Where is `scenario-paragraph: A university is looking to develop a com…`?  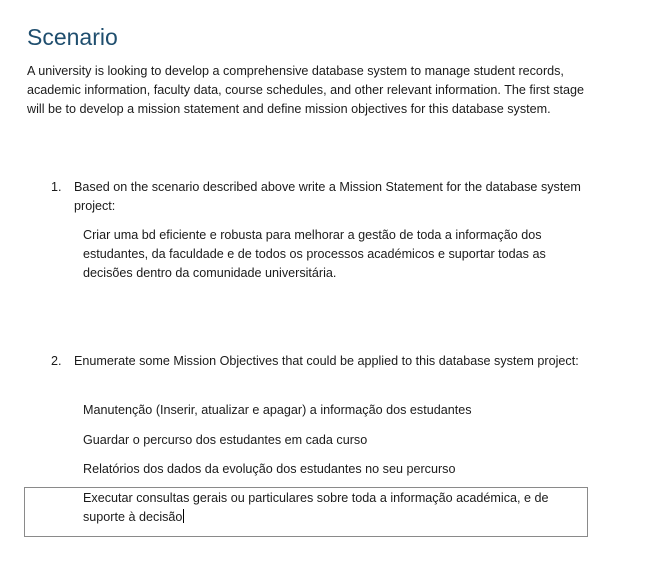
scenario-paragraph: A university is looking to develop a com… is located at coordinates (307, 90).